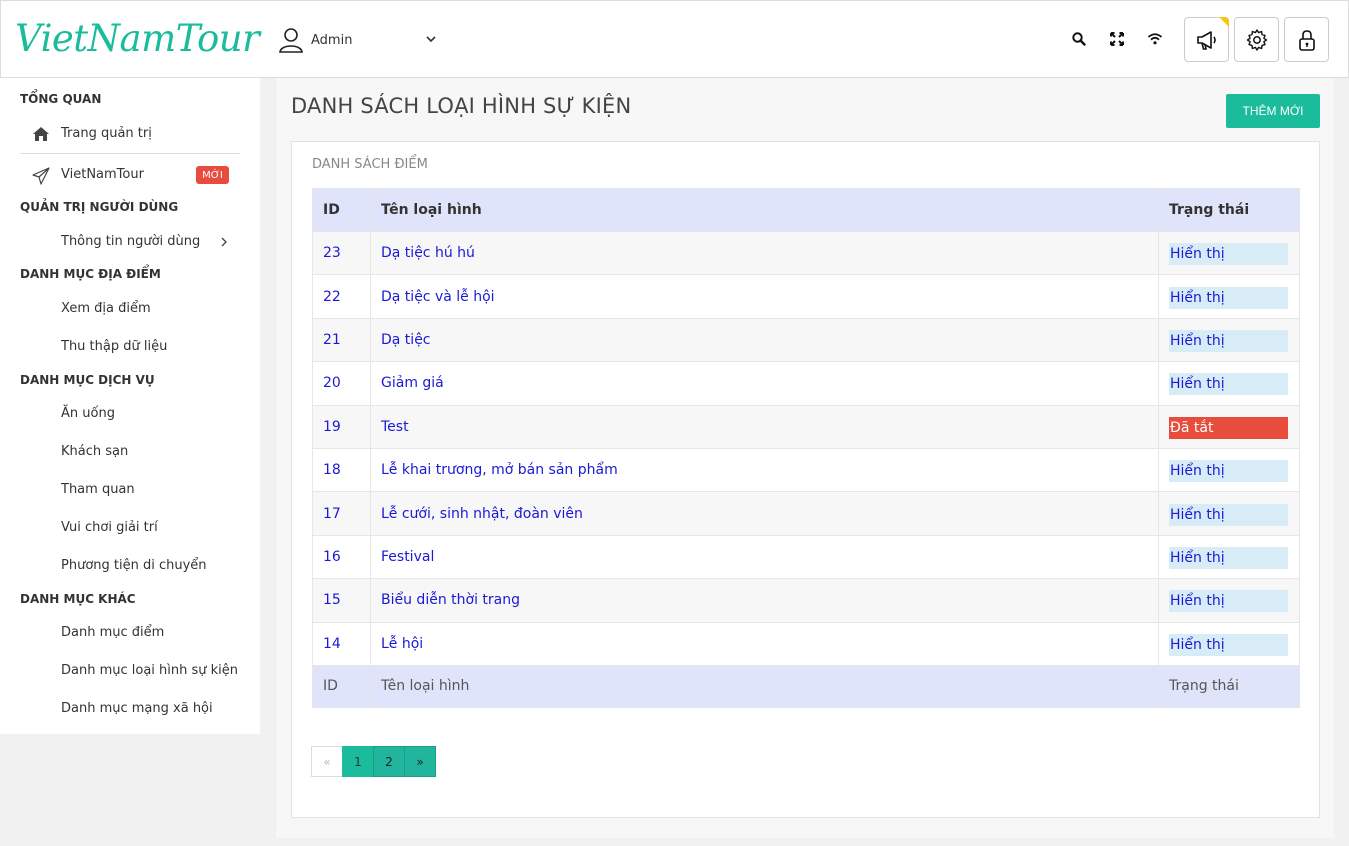  What do you see at coordinates (98, 489) in the screenshot?
I see `sidebar-item-sightseeing: Tham quan` at bounding box center [98, 489].